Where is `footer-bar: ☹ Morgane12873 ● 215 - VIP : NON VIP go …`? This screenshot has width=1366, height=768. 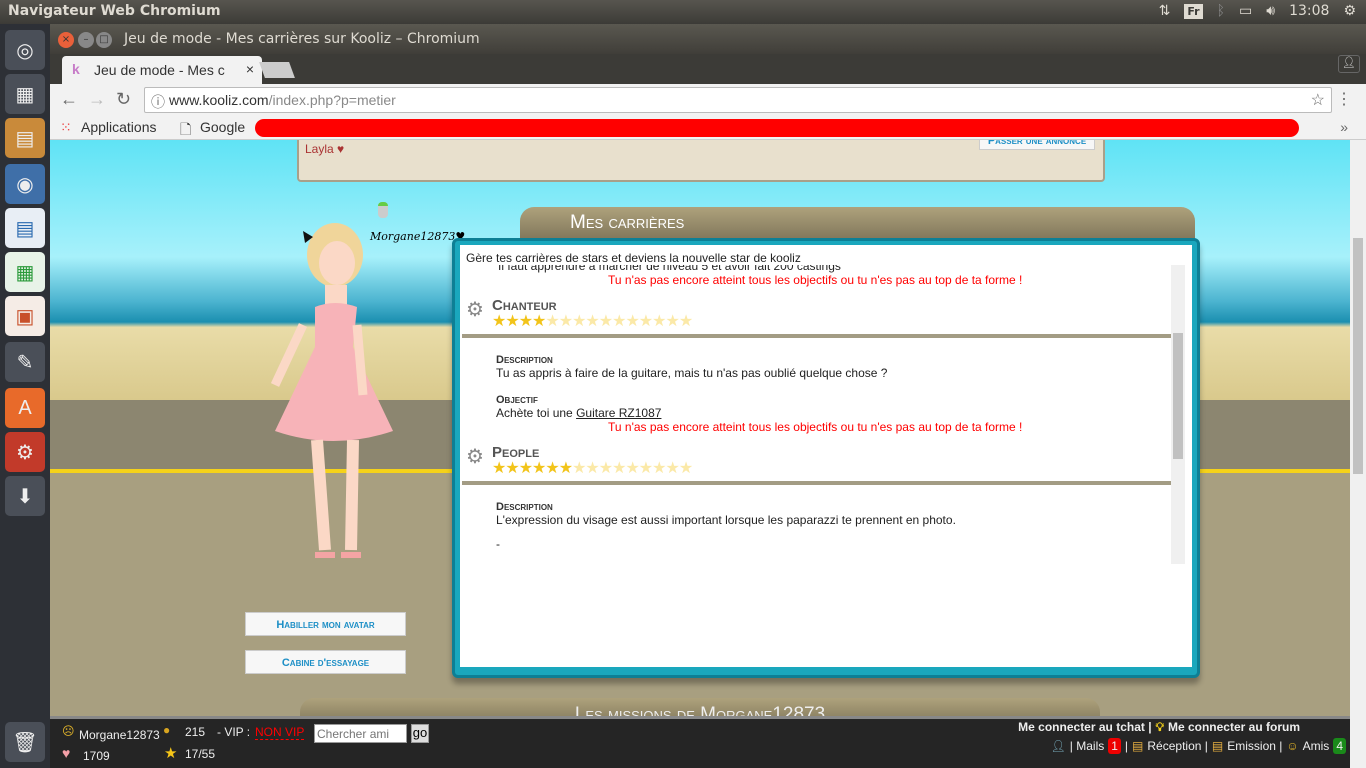
footer-bar: ☹ Morgane12873 ● 215 - VIP : NON VIP go … is located at coordinates (700, 742).